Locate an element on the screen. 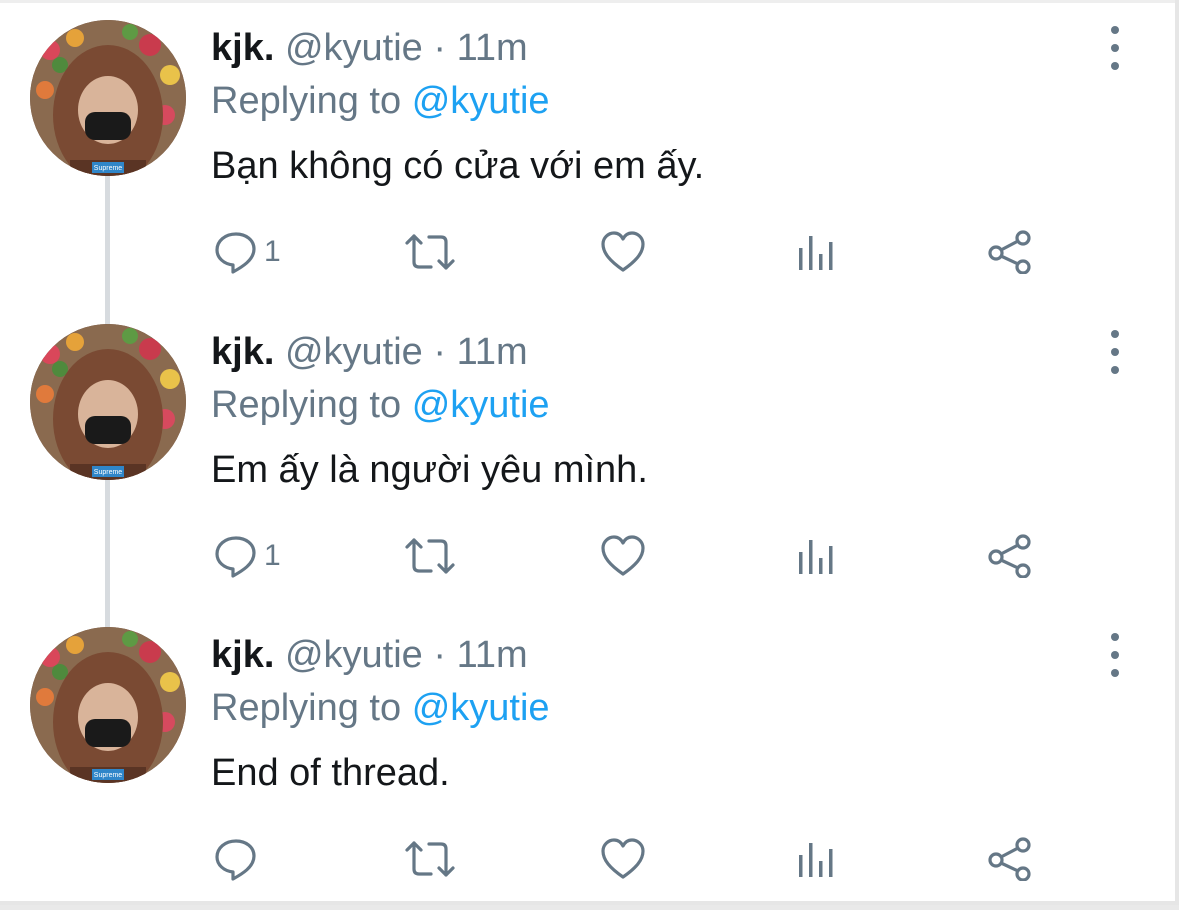 The width and height of the screenshot is (1179, 910). tweet-text: Em ấy là người yêu mình. is located at coordinates (429, 470).